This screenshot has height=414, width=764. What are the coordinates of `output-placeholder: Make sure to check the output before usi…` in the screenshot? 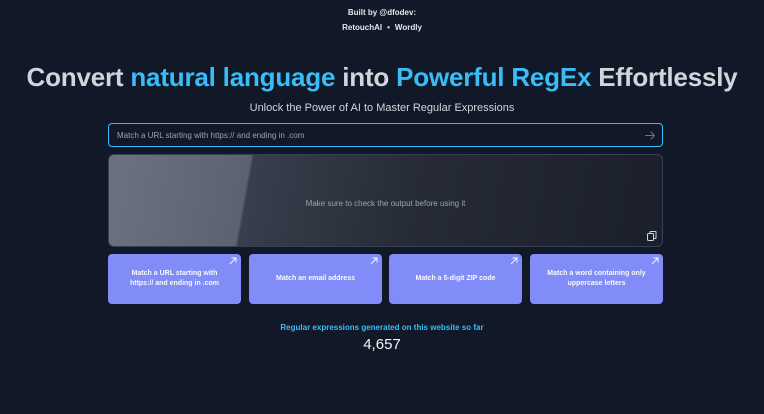 It's located at (385, 203).